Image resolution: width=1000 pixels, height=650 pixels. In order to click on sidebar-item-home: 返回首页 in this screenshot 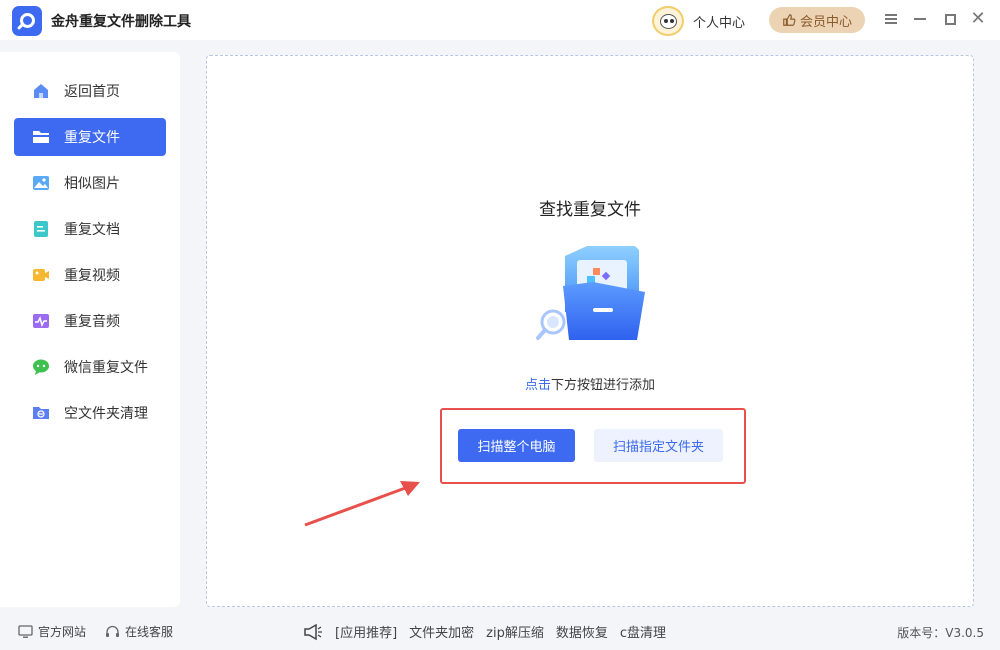, I will do `click(90, 91)`.